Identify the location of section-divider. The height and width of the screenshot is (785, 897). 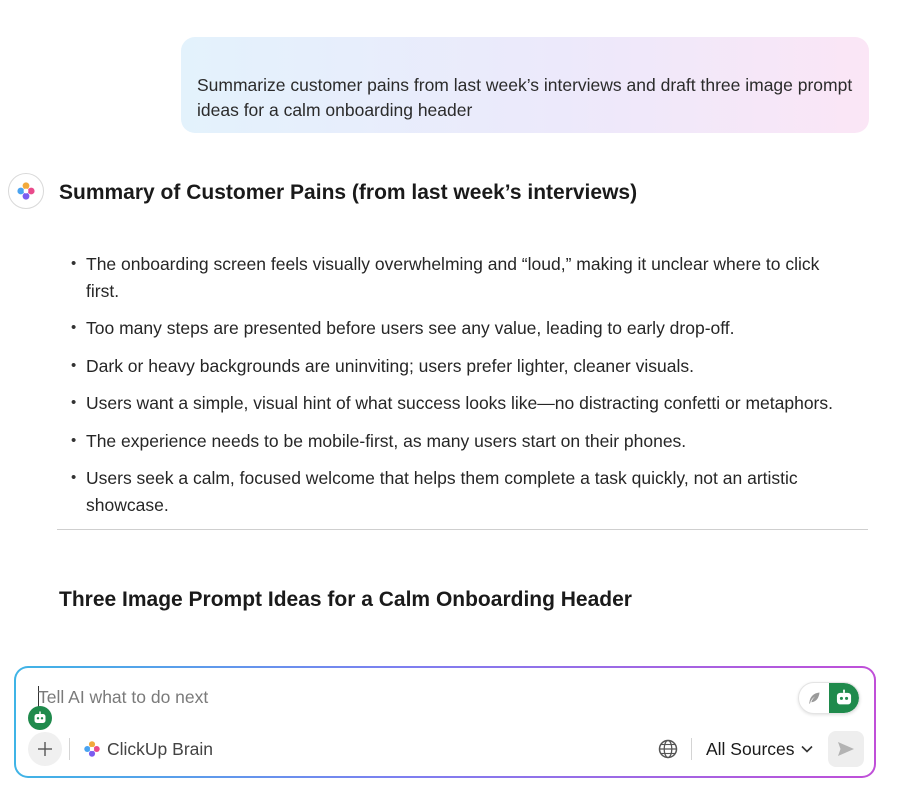
(462, 529).